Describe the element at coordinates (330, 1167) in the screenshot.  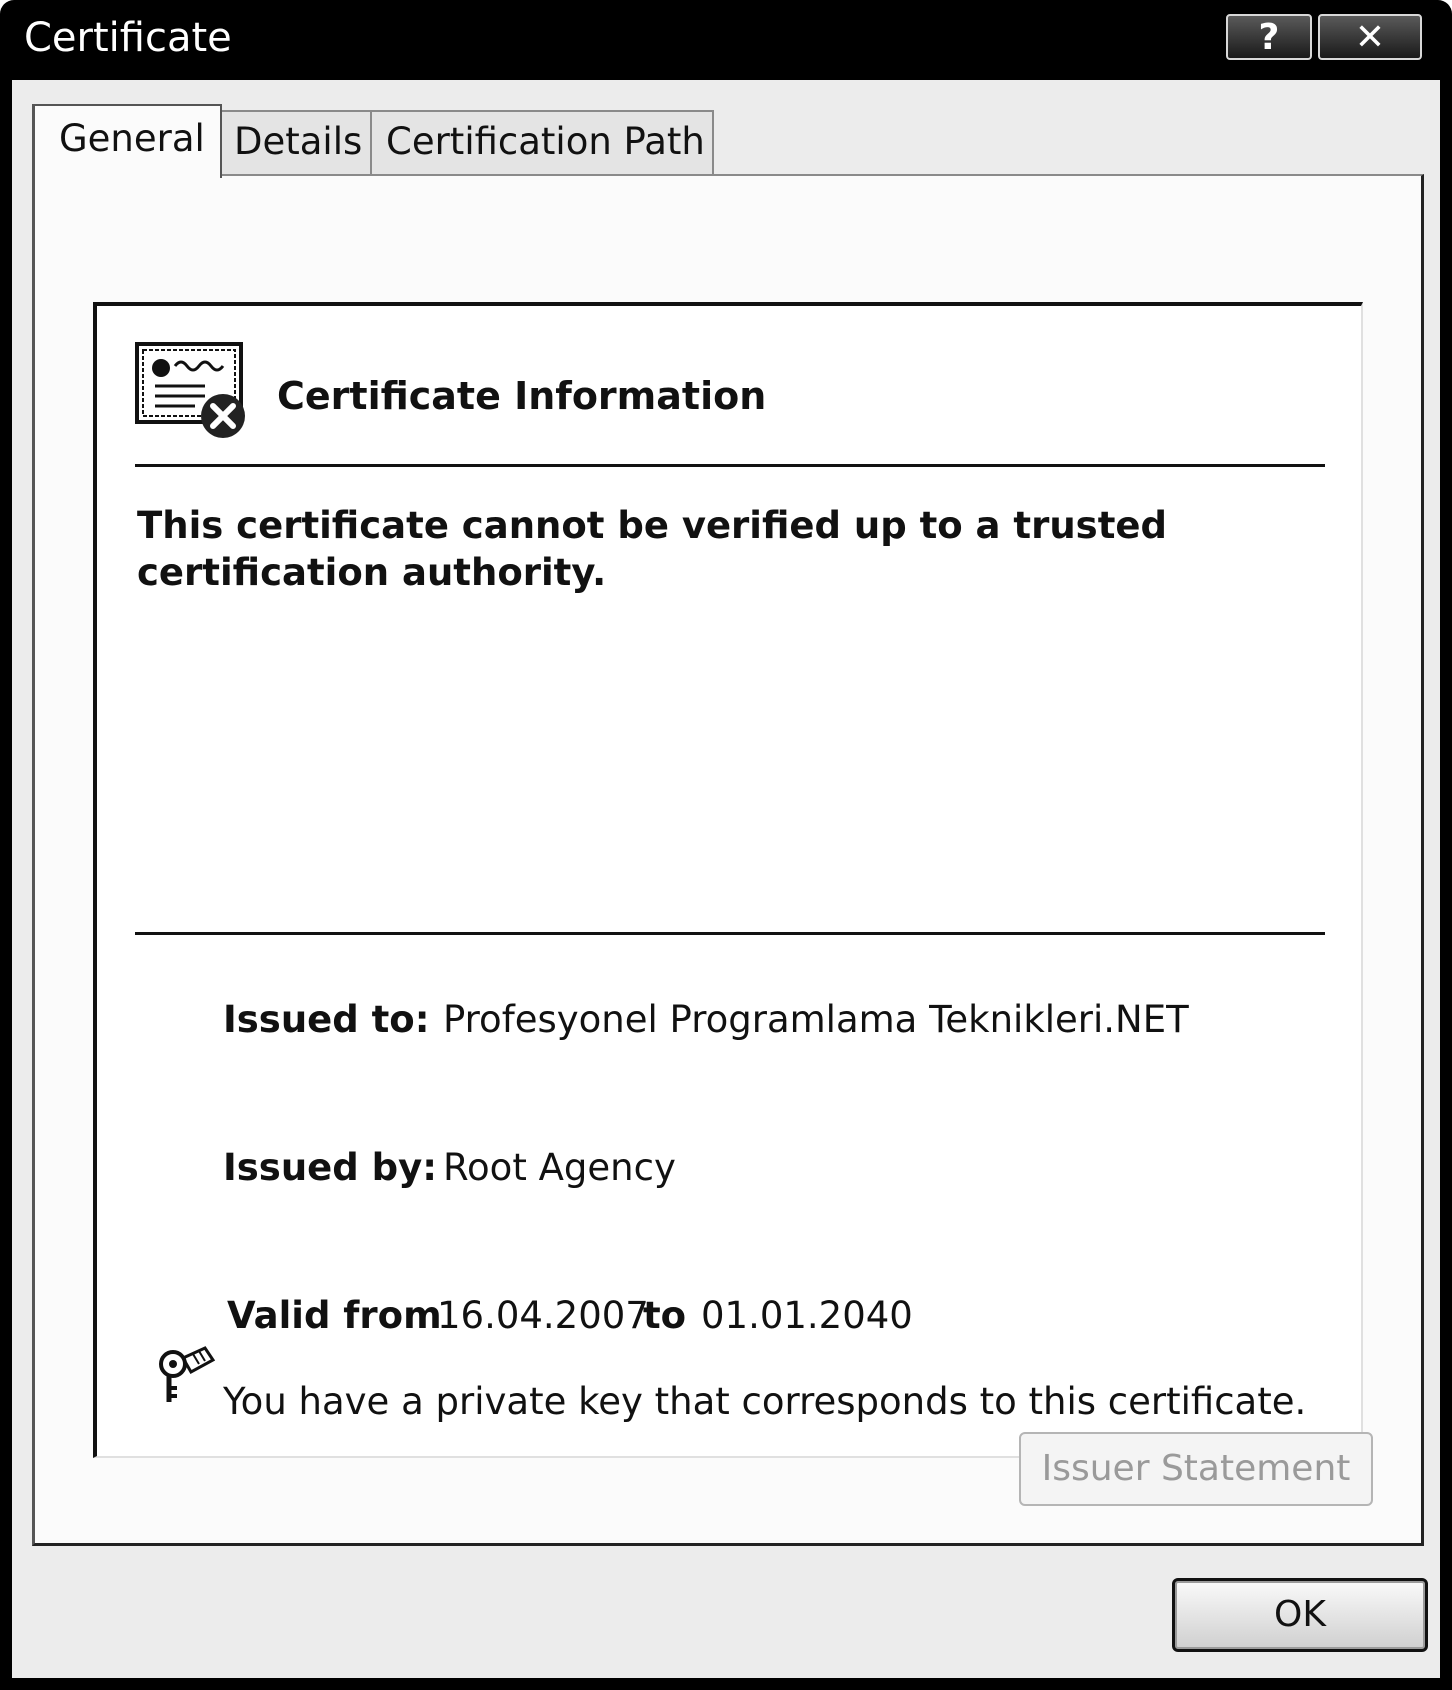
I see `issued-by-label: Issued by:` at that location.